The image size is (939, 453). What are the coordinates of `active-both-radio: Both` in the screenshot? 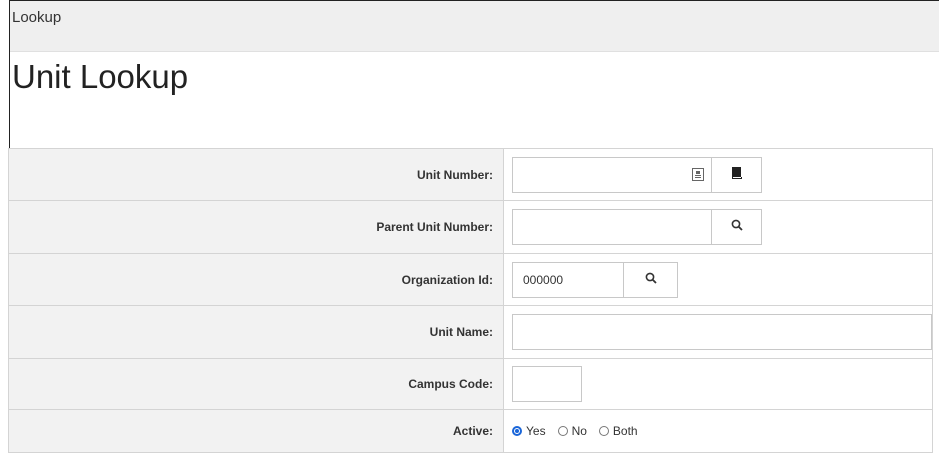 It's located at (618, 431).